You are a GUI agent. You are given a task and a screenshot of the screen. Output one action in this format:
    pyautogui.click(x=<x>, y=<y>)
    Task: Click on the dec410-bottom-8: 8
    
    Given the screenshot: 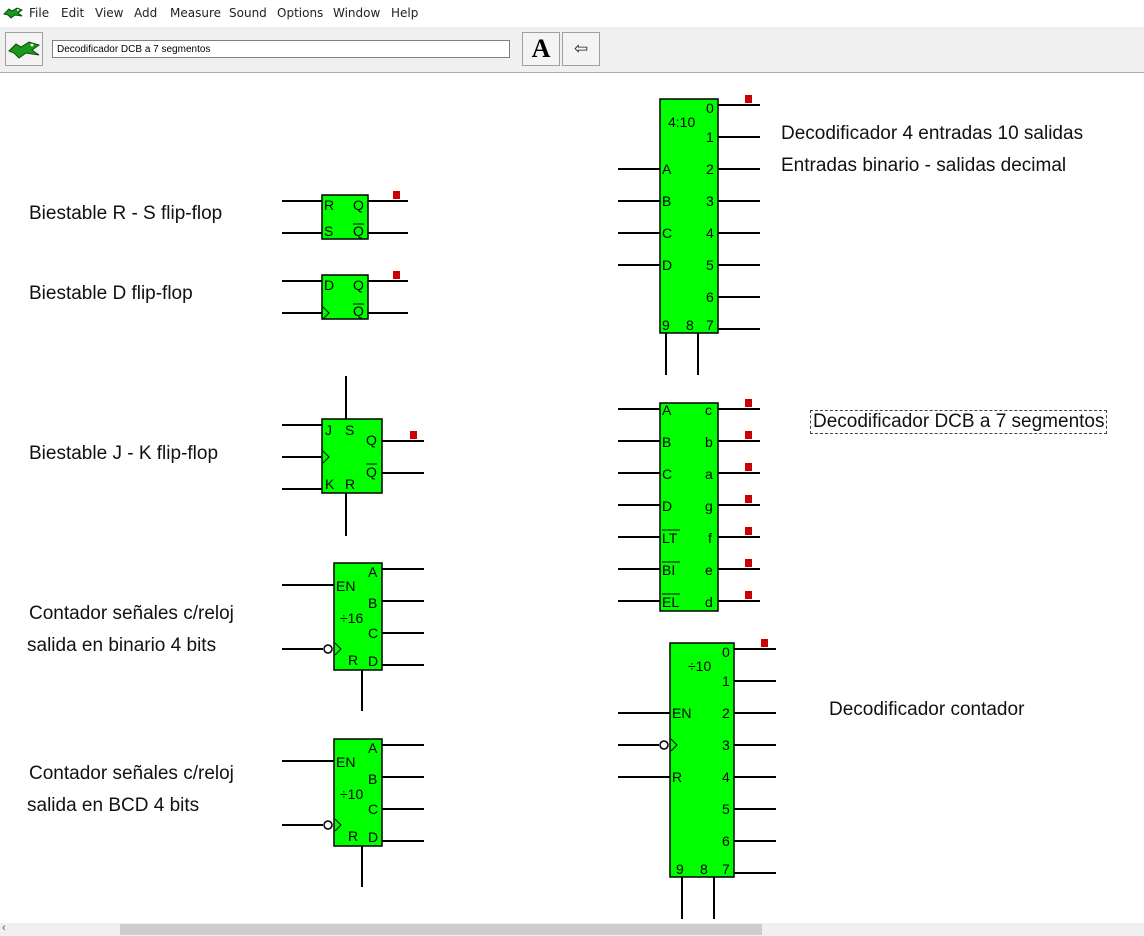 What is the action you would take?
    pyautogui.click(x=690, y=325)
    